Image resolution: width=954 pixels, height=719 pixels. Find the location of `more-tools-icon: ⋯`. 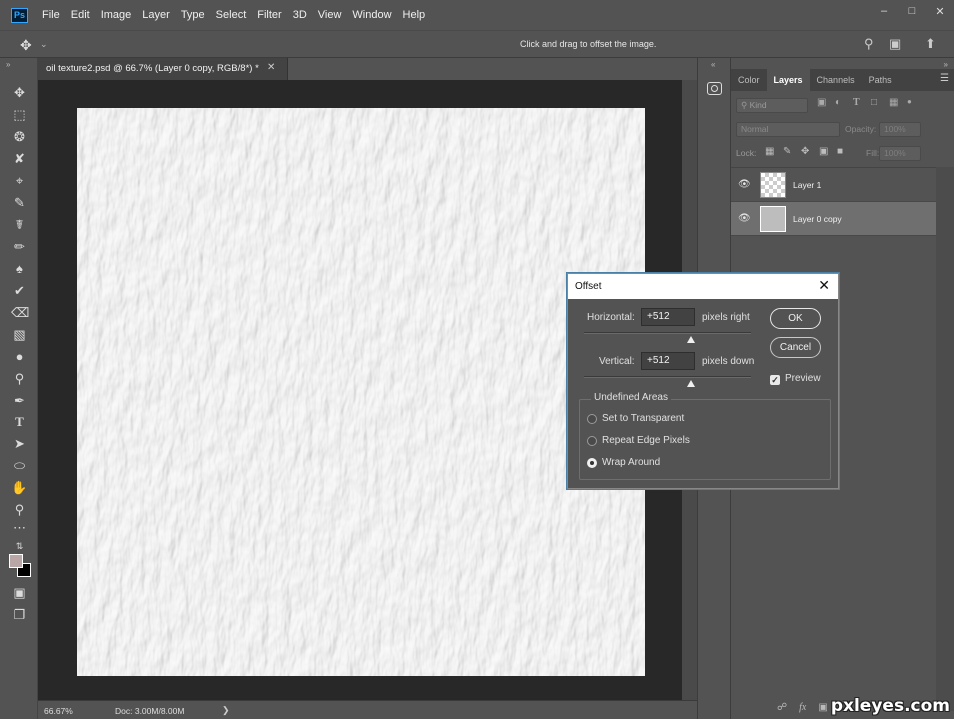

more-tools-icon: ⋯ is located at coordinates (19, 527).